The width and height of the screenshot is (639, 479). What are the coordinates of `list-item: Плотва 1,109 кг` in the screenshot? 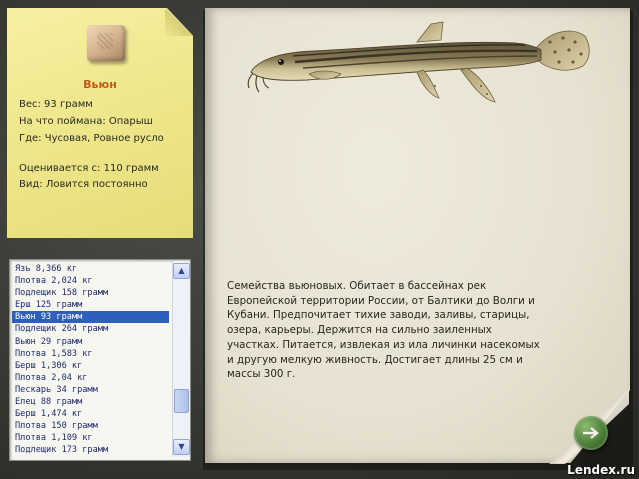 It's located at (90, 438).